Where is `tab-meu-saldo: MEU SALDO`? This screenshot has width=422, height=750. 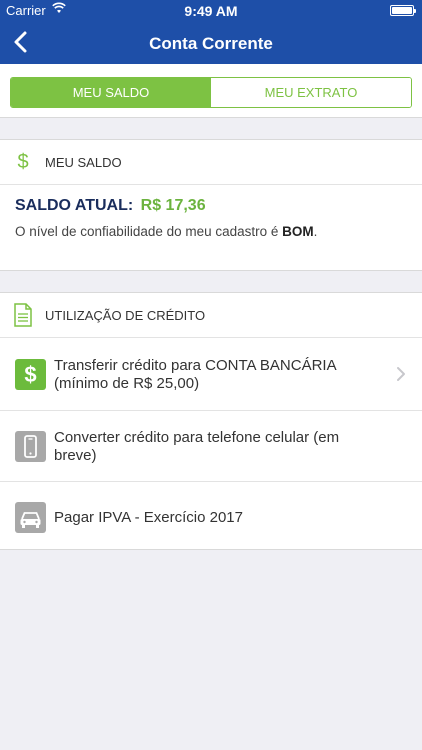 tab-meu-saldo: MEU SALDO is located at coordinates (111, 92).